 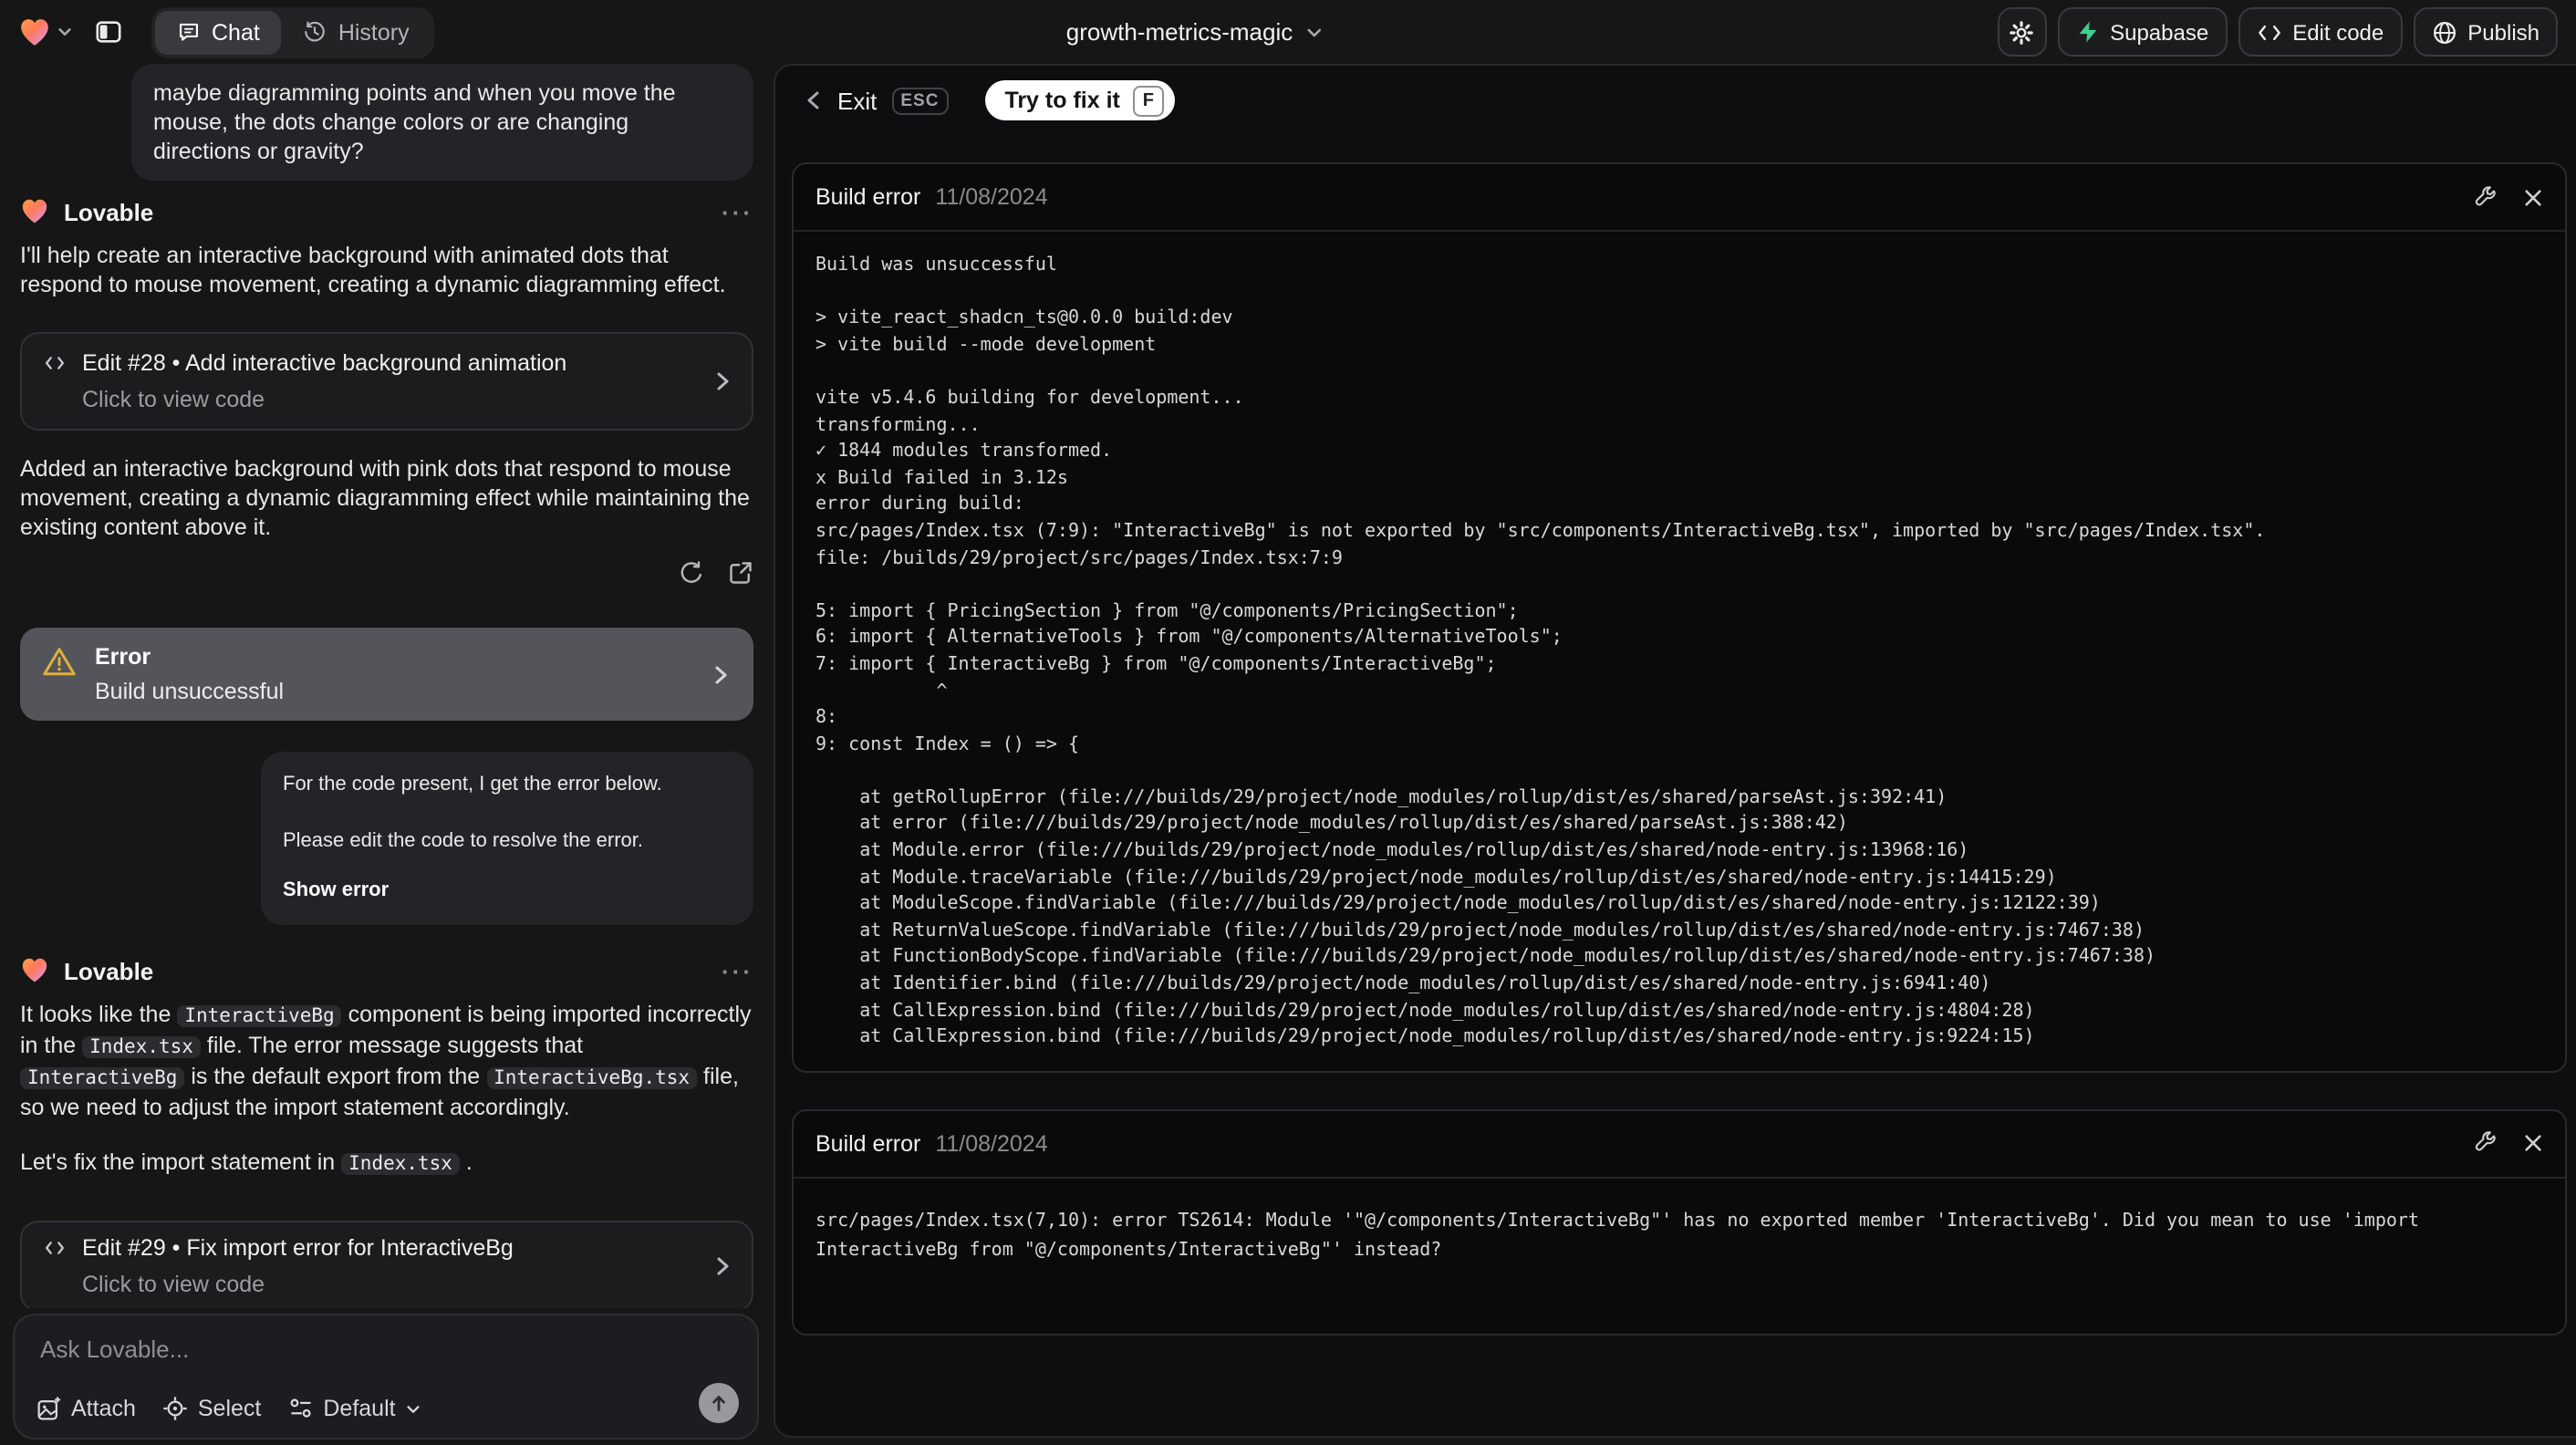 I want to click on tab-history-label: History, so click(x=374, y=32).